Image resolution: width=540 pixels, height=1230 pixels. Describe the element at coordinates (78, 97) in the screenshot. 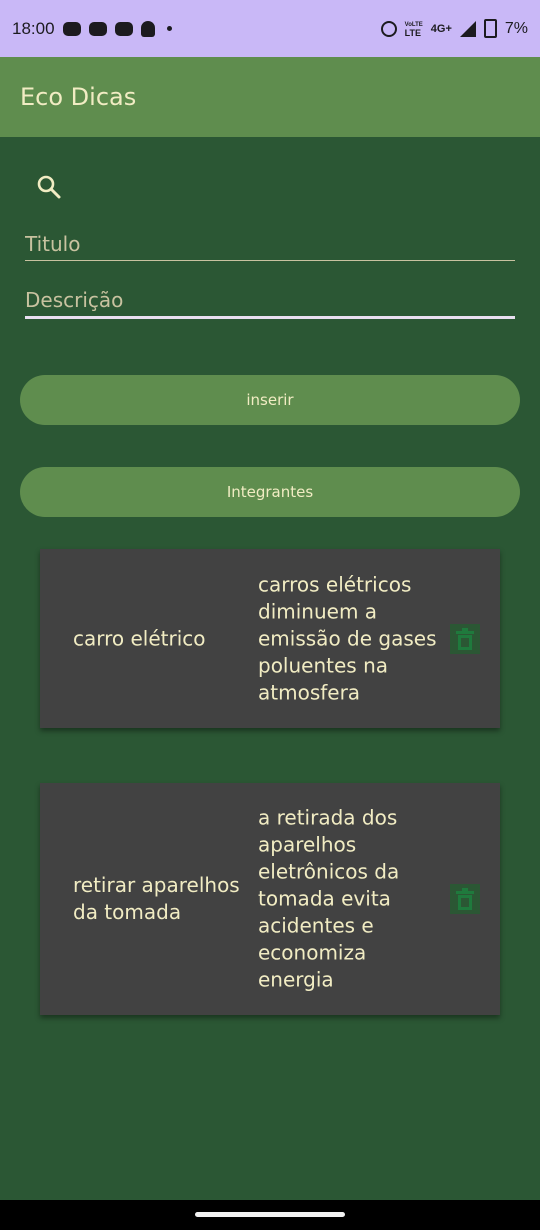

I see `app-title: Eco Dicas` at that location.